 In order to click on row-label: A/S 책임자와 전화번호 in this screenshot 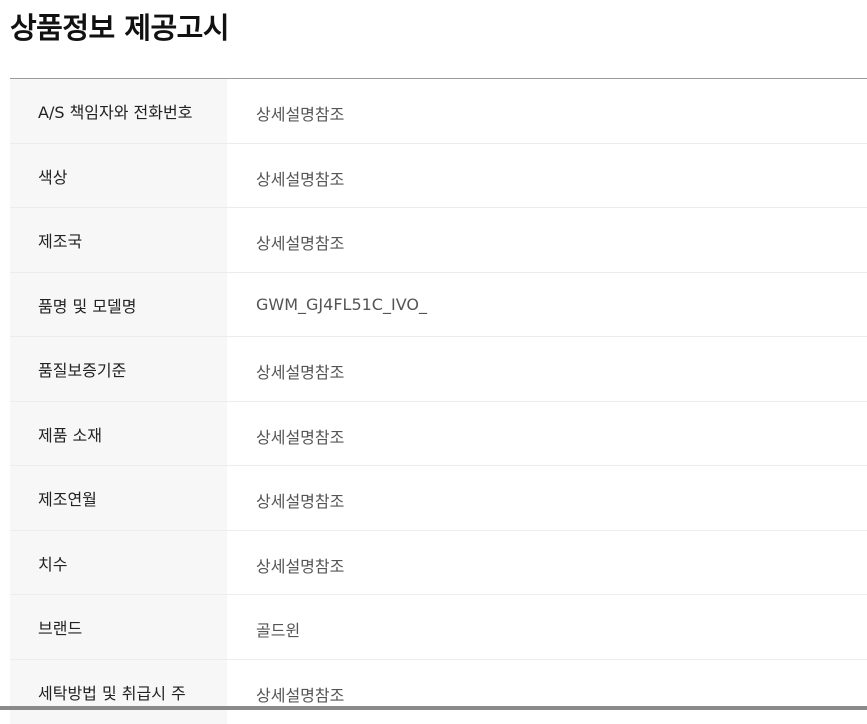, I will do `click(118, 111)`.